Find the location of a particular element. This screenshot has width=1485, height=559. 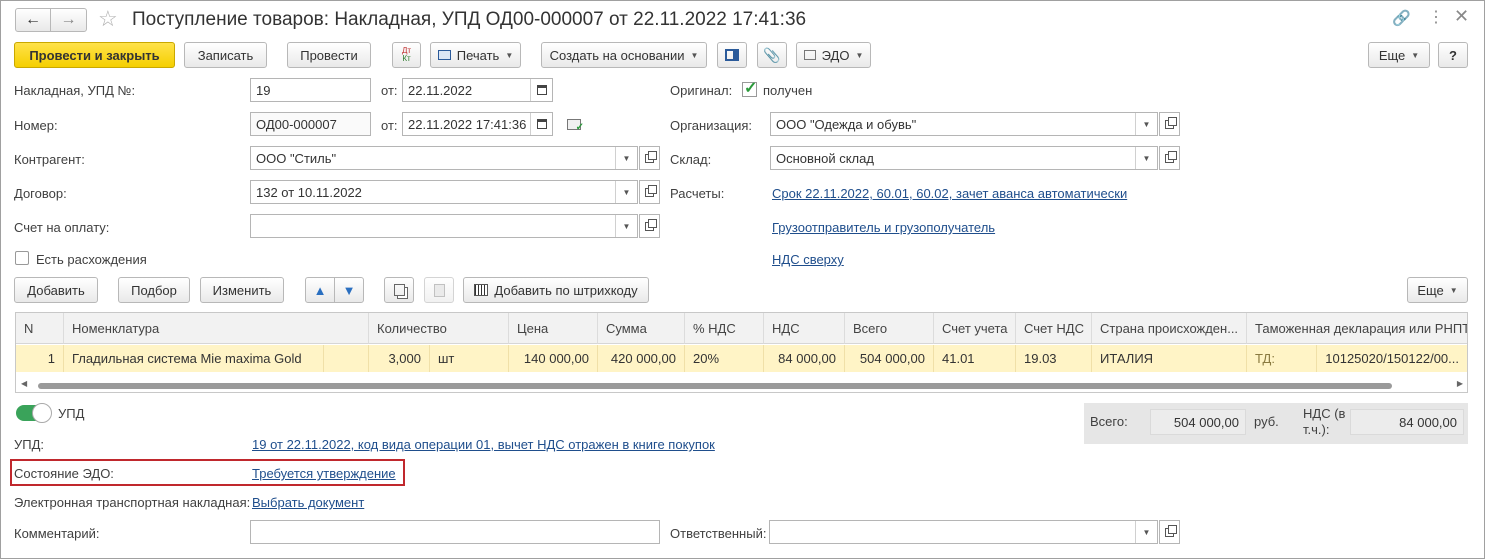

contract-label: Договор: is located at coordinates (40, 193).